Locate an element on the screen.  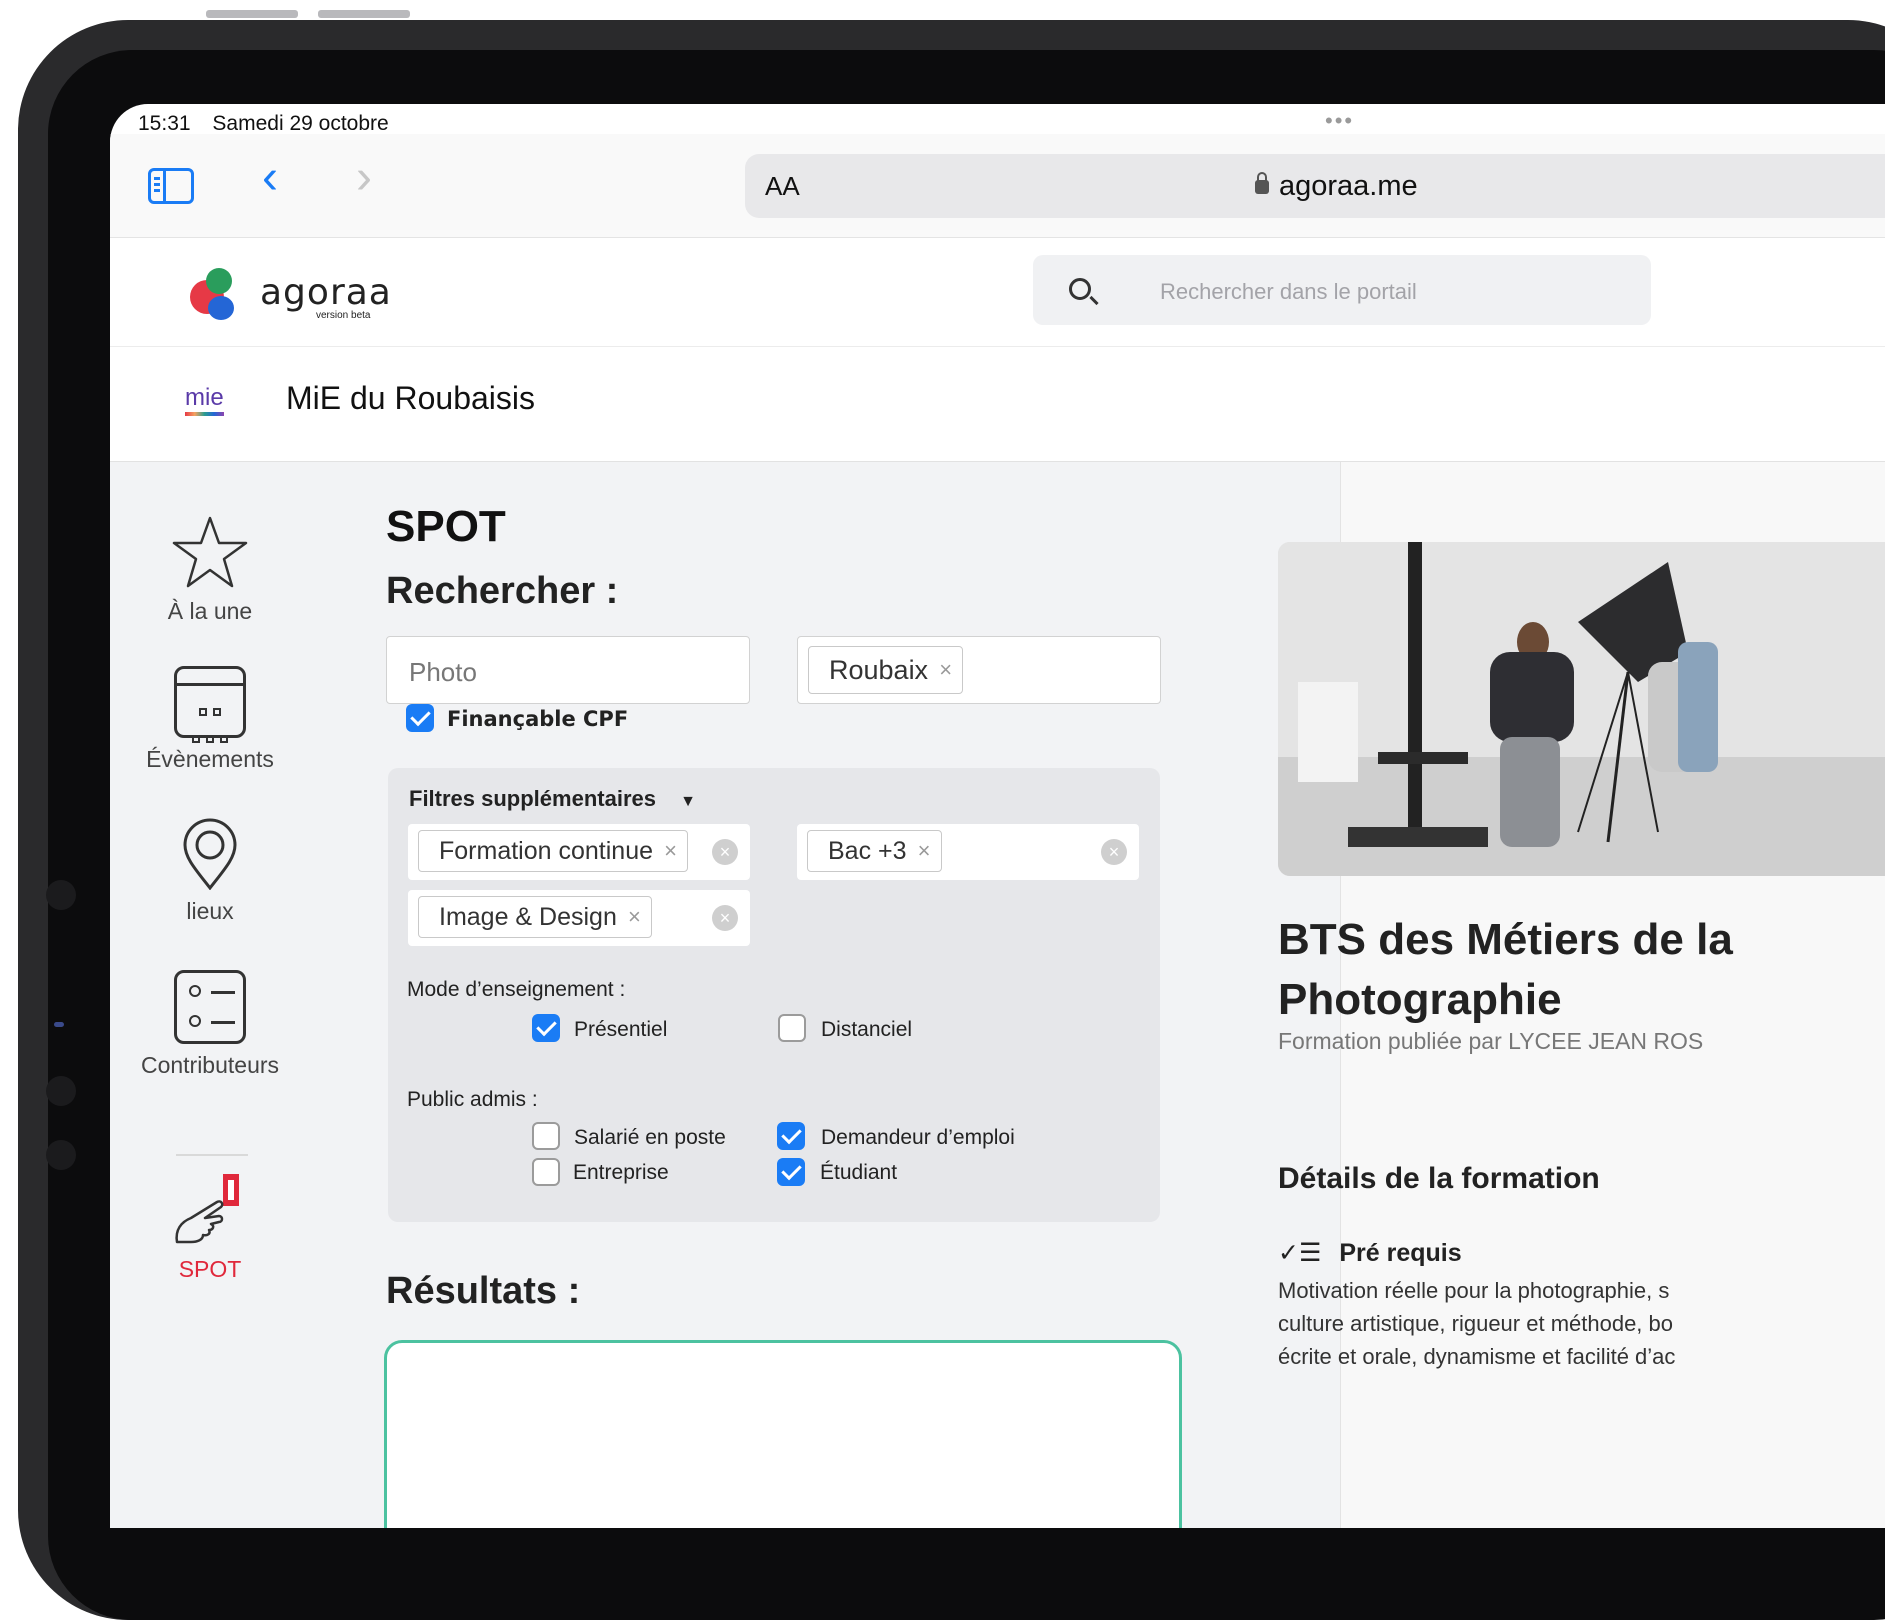
prerequisites-heading: ✓☰ Pré requis is located at coordinates (1370, 1253).